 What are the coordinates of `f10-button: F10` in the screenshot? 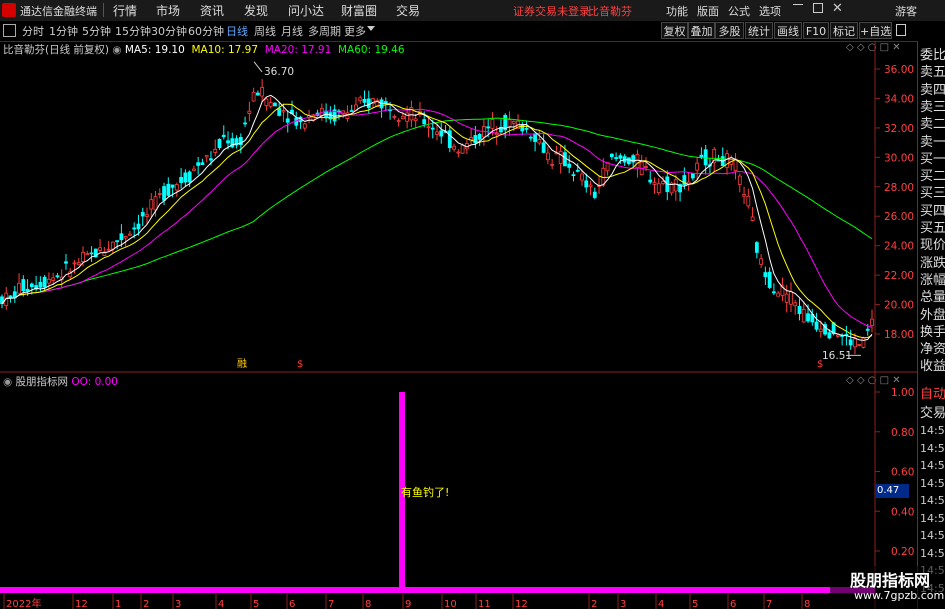 It's located at (816, 30).